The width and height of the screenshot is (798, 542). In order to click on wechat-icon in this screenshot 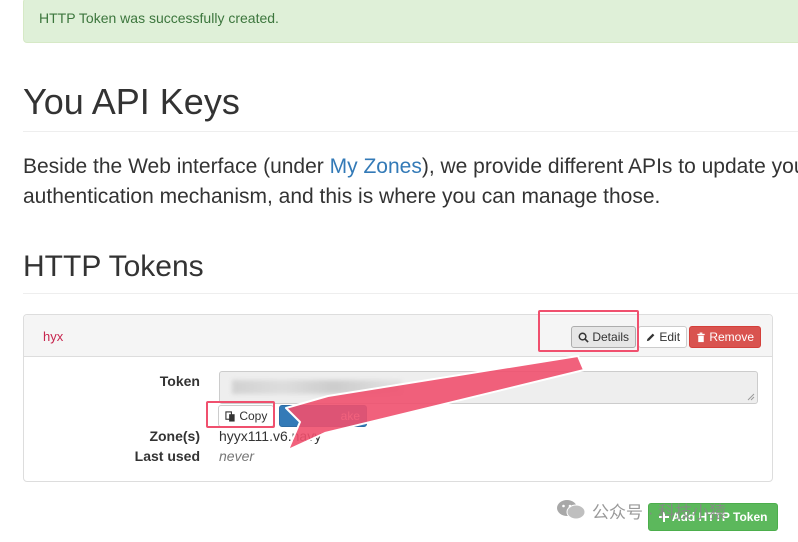, I will do `click(571, 510)`.